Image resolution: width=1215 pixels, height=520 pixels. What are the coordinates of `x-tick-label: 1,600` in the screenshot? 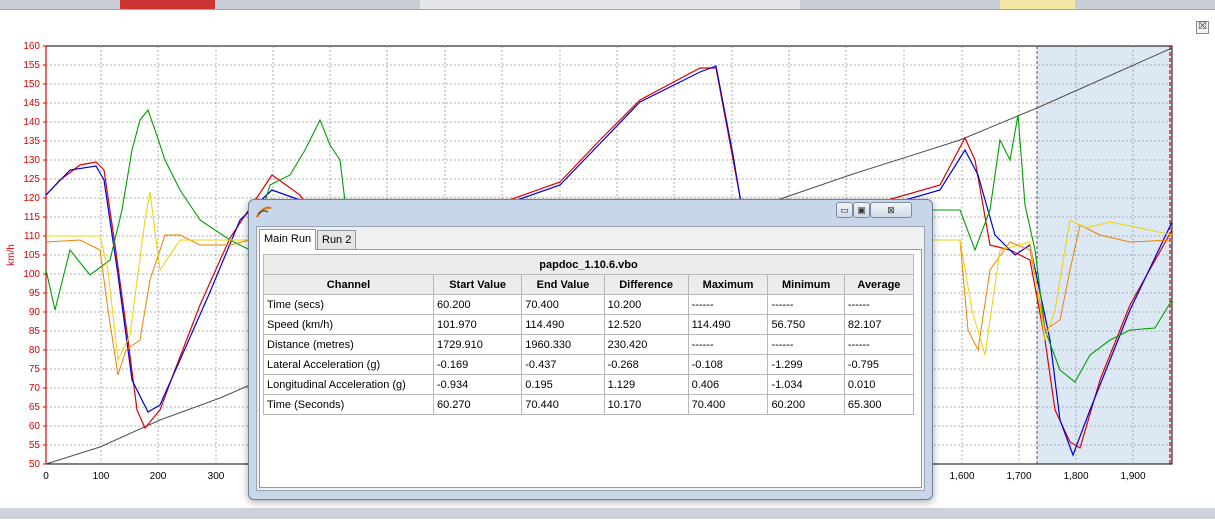 It's located at (961, 476).